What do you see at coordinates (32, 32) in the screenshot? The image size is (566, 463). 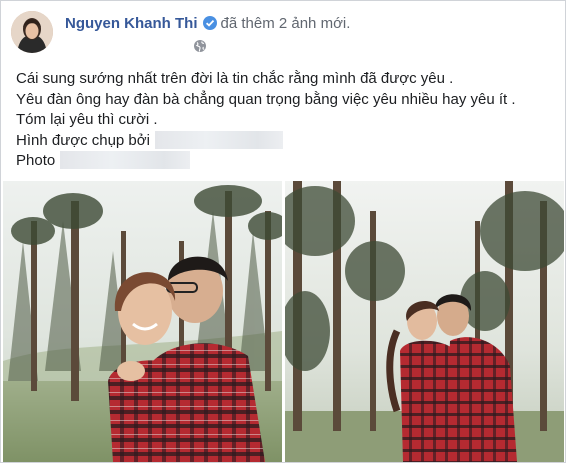 I see `avatar` at bounding box center [32, 32].